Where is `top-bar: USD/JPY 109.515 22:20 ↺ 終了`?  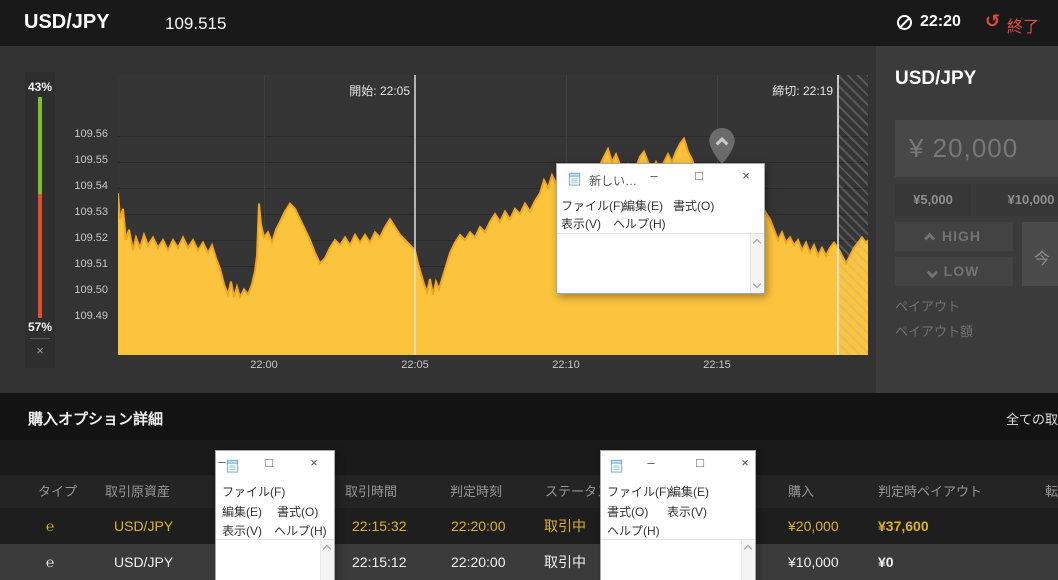
top-bar: USD/JPY 109.515 22:20 ↺ 終了 is located at coordinates (529, 23).